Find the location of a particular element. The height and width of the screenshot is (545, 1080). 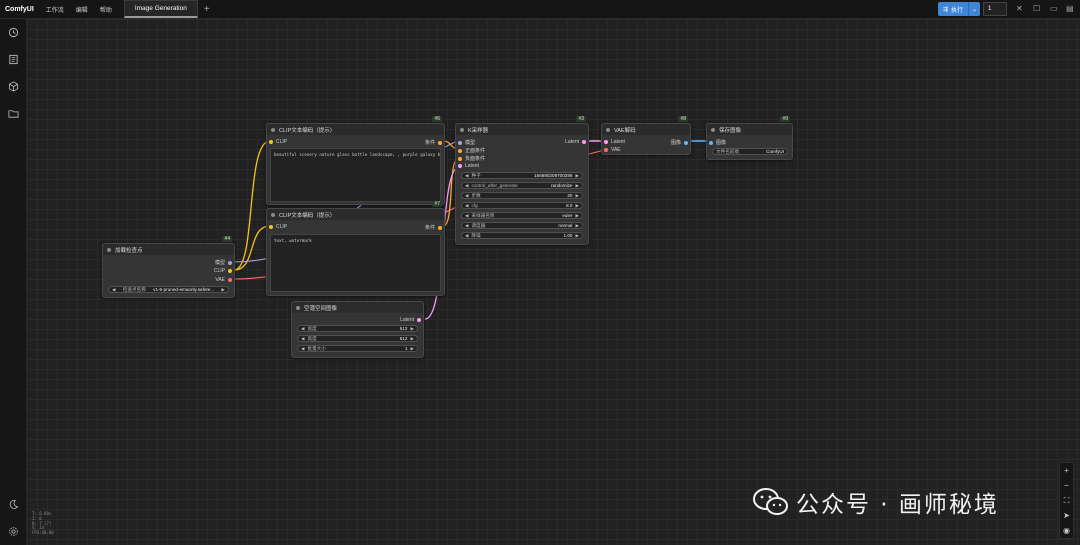

tab-image-generation: Image Generation is located at coordinates (160, 9).